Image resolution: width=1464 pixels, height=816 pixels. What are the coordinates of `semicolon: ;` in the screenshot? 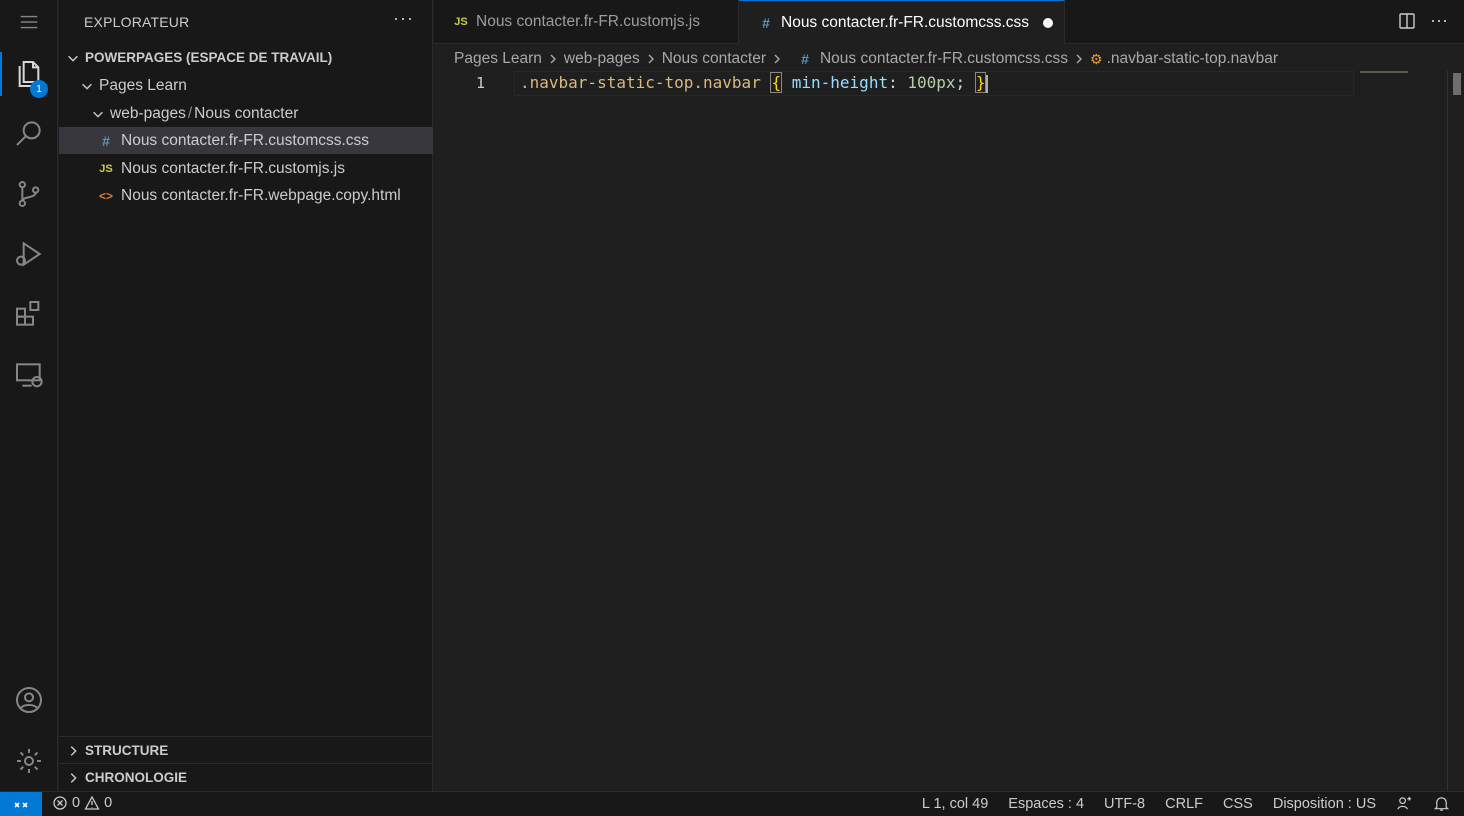 It's located at (960, 82).